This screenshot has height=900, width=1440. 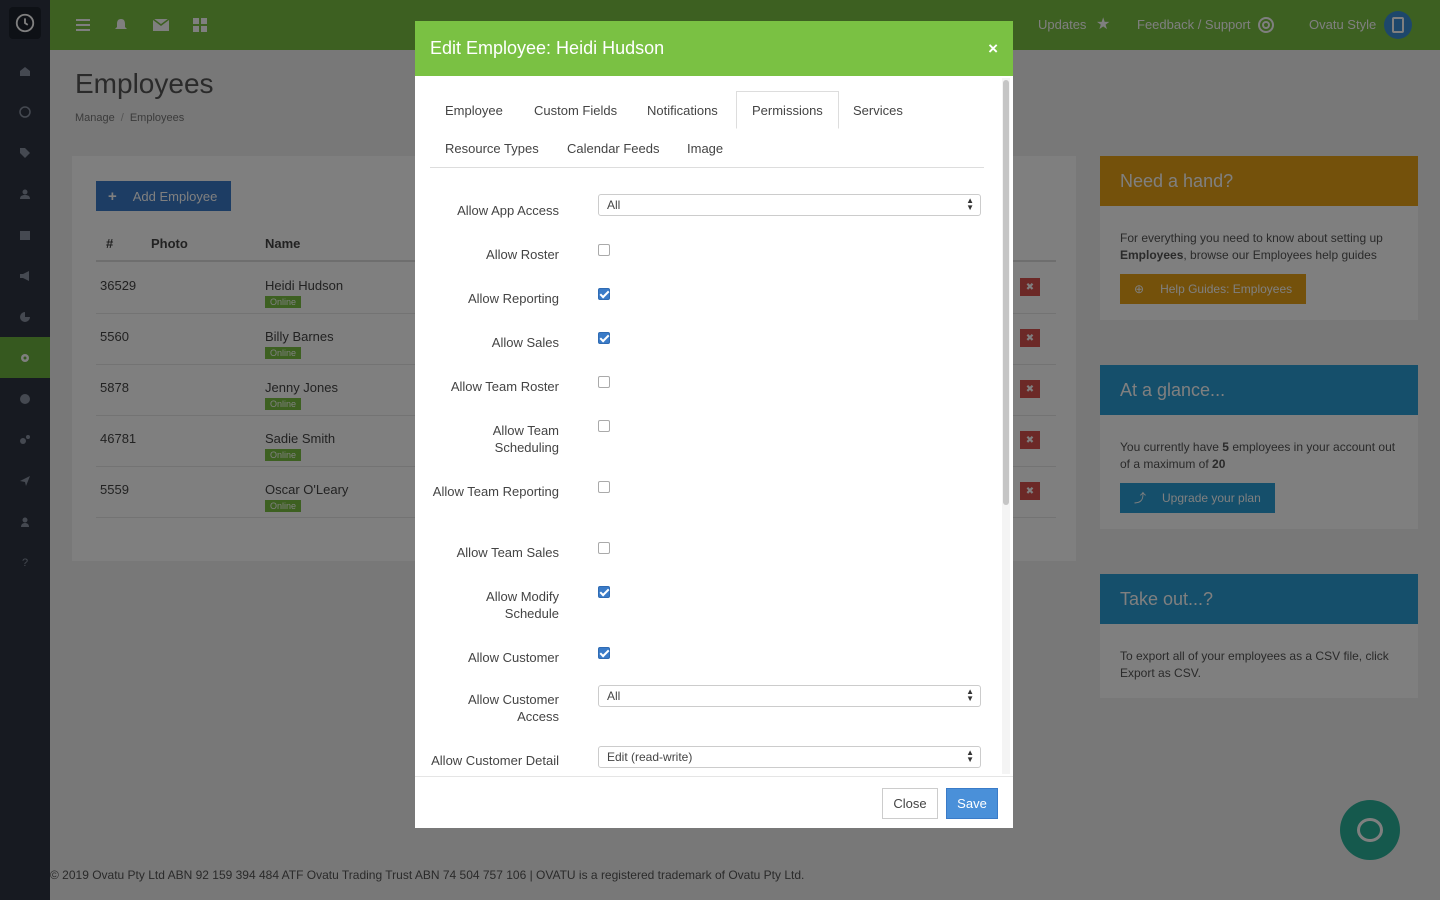 I want to click on app-access-label: Allow App Access, so click(x=508, y=210).